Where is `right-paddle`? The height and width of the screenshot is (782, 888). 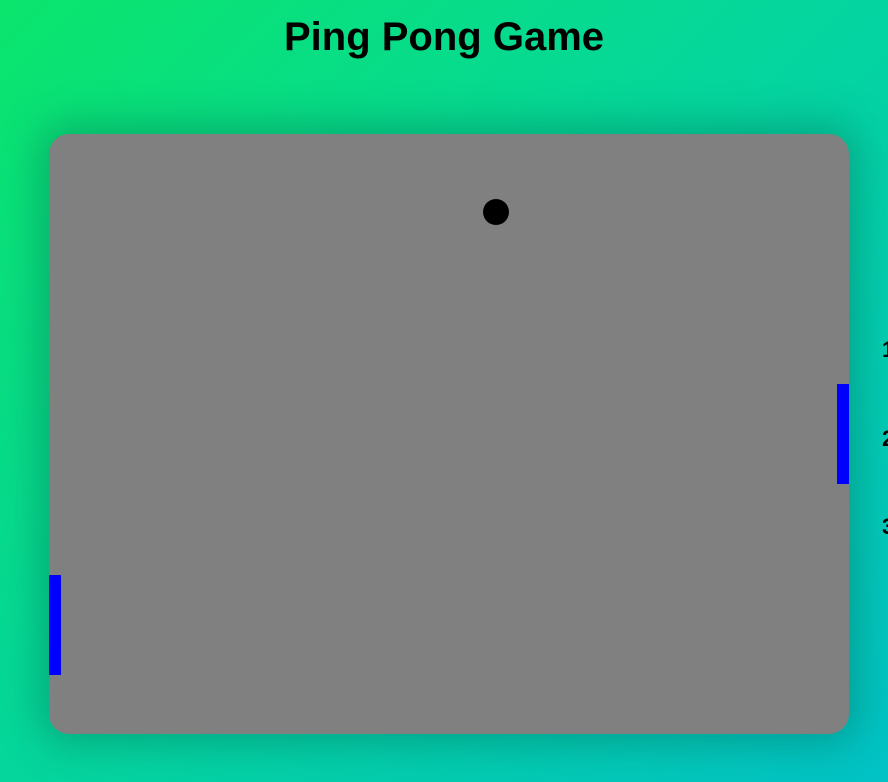
right-paddle is located at coordinates (843, 434).